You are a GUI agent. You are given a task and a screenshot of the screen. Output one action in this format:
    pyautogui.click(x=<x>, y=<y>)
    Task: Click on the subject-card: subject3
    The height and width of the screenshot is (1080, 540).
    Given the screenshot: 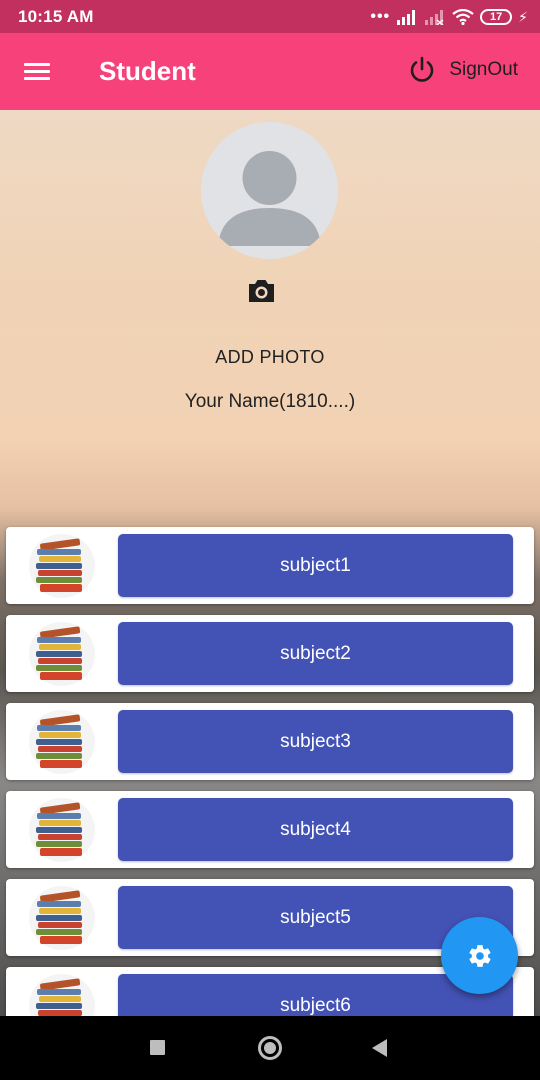 What is the action you would take?
    pyautogui.click(x=270, y=741)
    